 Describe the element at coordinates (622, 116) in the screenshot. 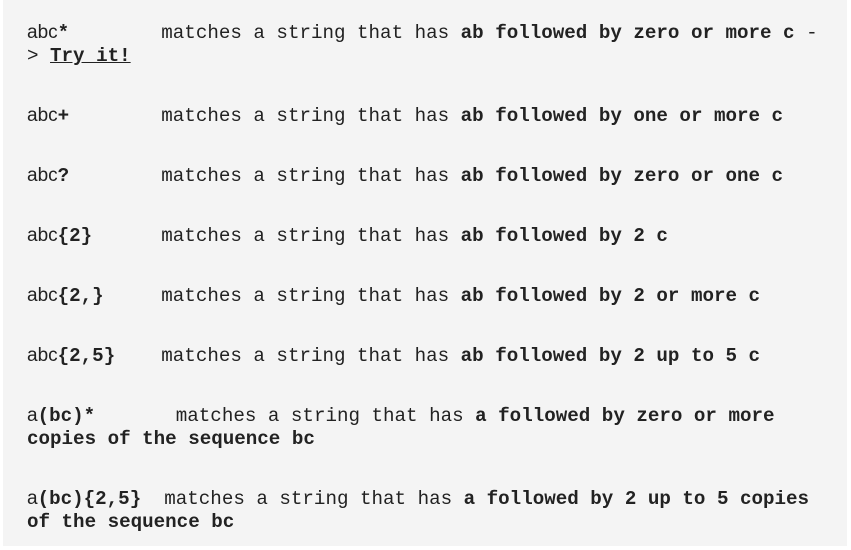

I see `description-emphasis: ab followed by one or more c` at that location.